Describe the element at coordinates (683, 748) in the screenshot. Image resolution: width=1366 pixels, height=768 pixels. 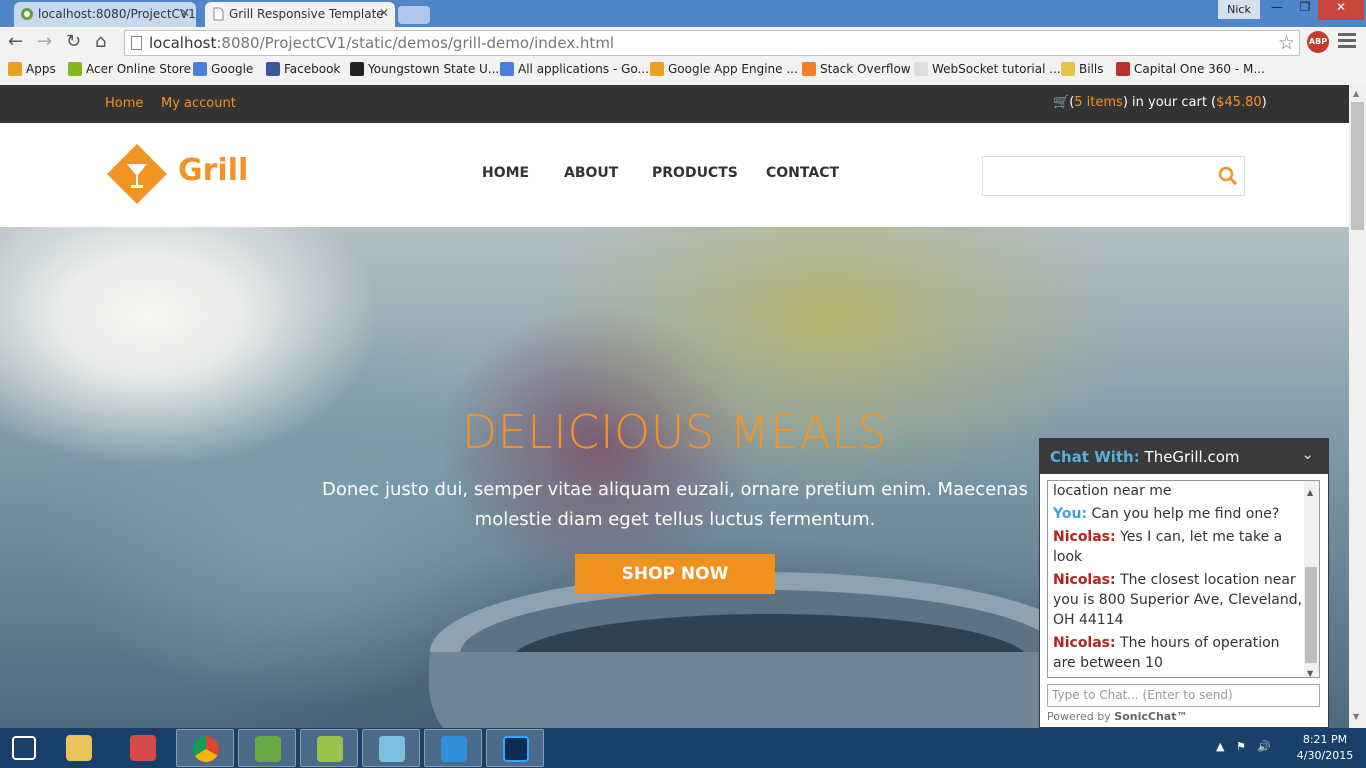
I see `taskbar: ▲ ⚑ 🔊 8:21 PM 4/30/2015` at that location.